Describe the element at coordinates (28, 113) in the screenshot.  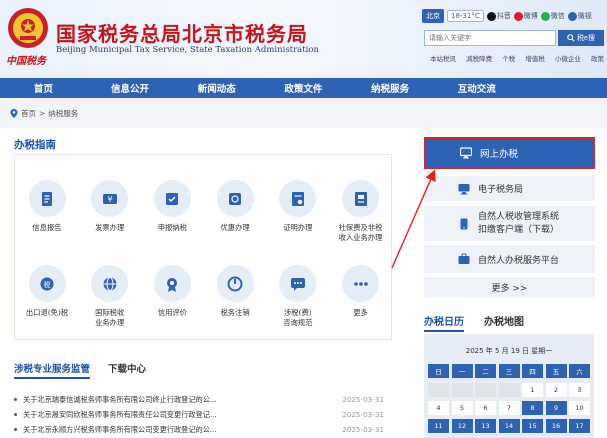
I see `breadcrumb-home: 首页` at that location.